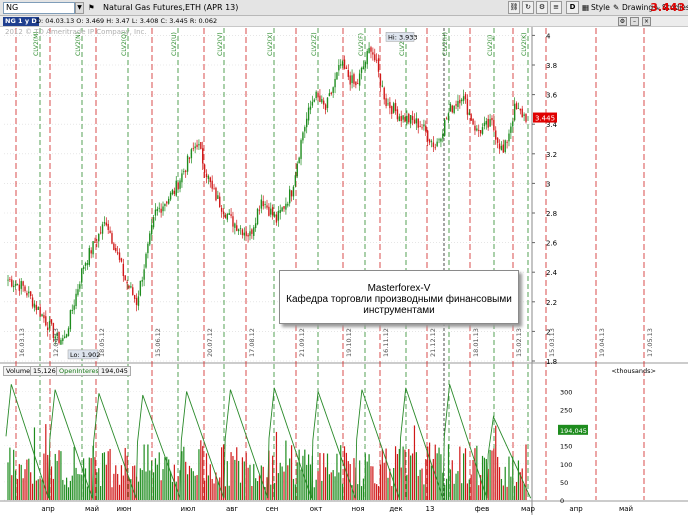 The width and height of the screenshot is (688, 515). I want to click on open-interest-current-label: 194,045, so click(573, 431).